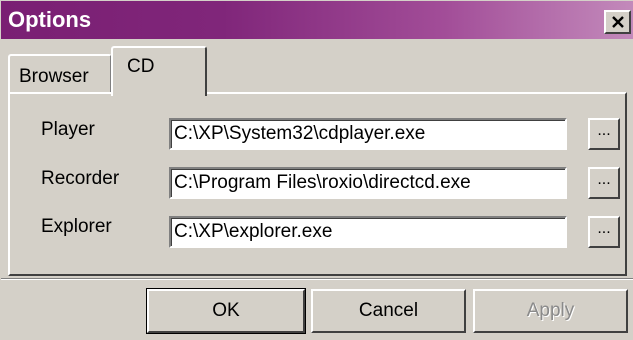 The height and width of the screenshot is (340, 633). Describe the element at coordinates (54, 76) in the screenshot. I see `tab-browser-label: Browser` at that location.